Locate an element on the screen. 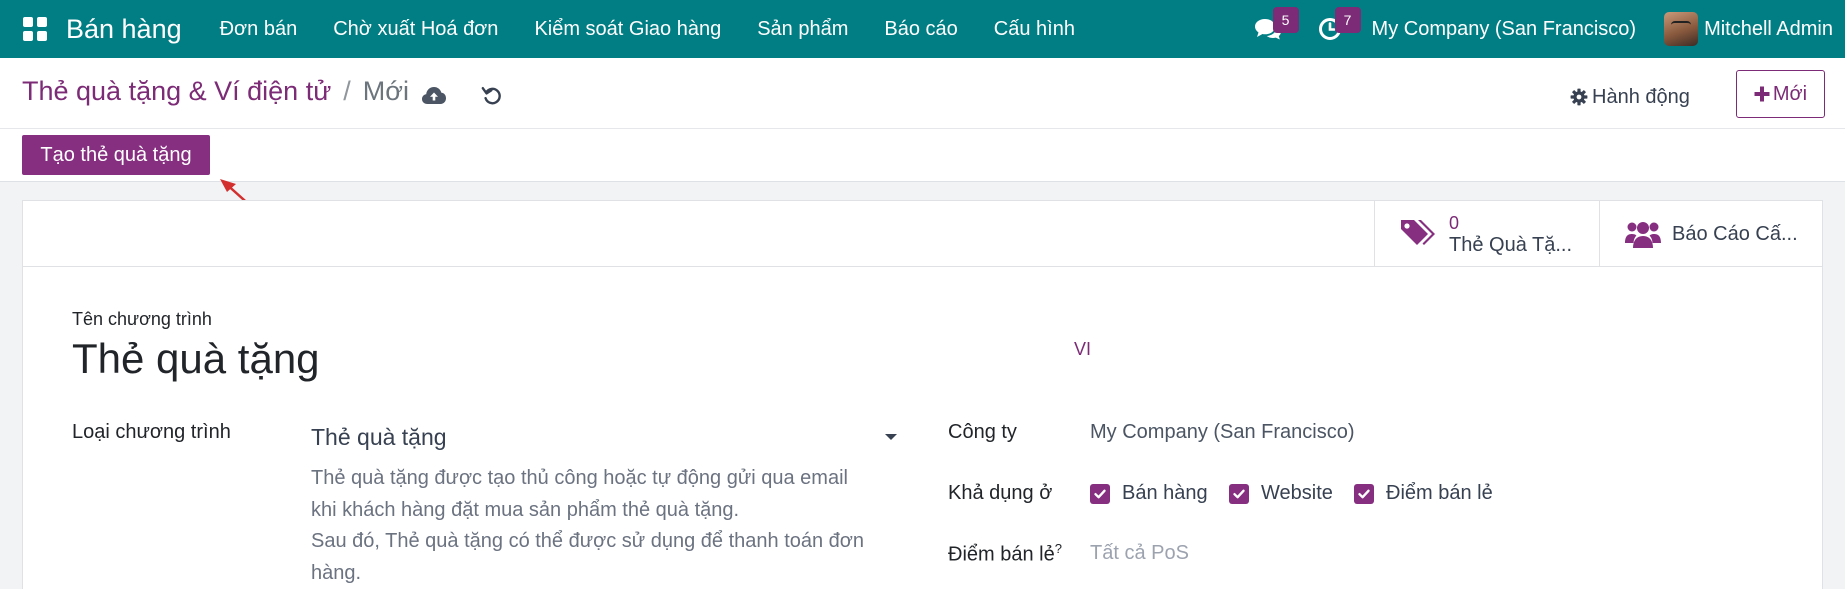  language-button: VI is located at coordinates (1082, 349).